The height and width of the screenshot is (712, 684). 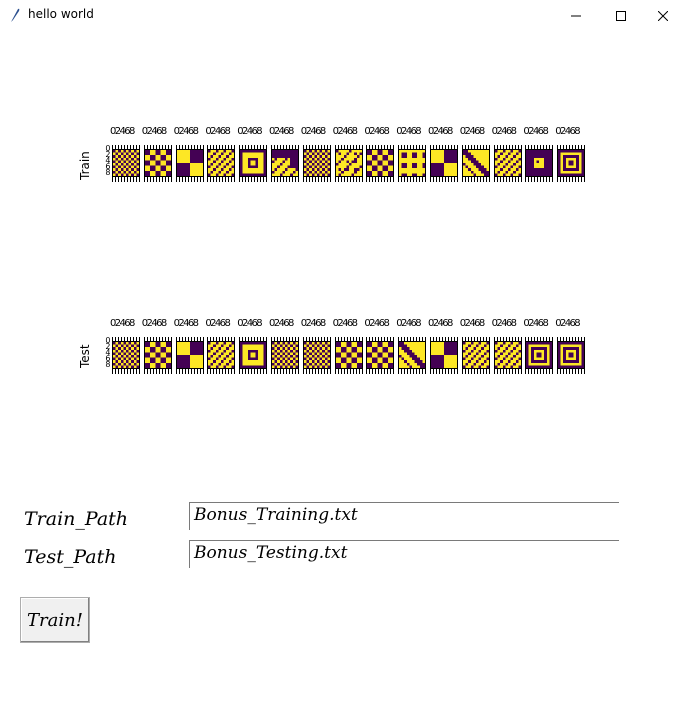 I want to click on window-title: hello world, so click(x=61, y=14).